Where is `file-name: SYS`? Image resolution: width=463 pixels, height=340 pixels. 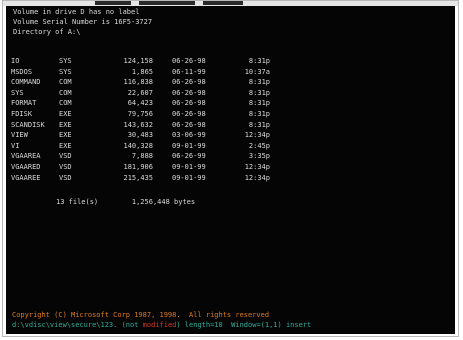 file-name: SYS is located at coordinates (17, 93).